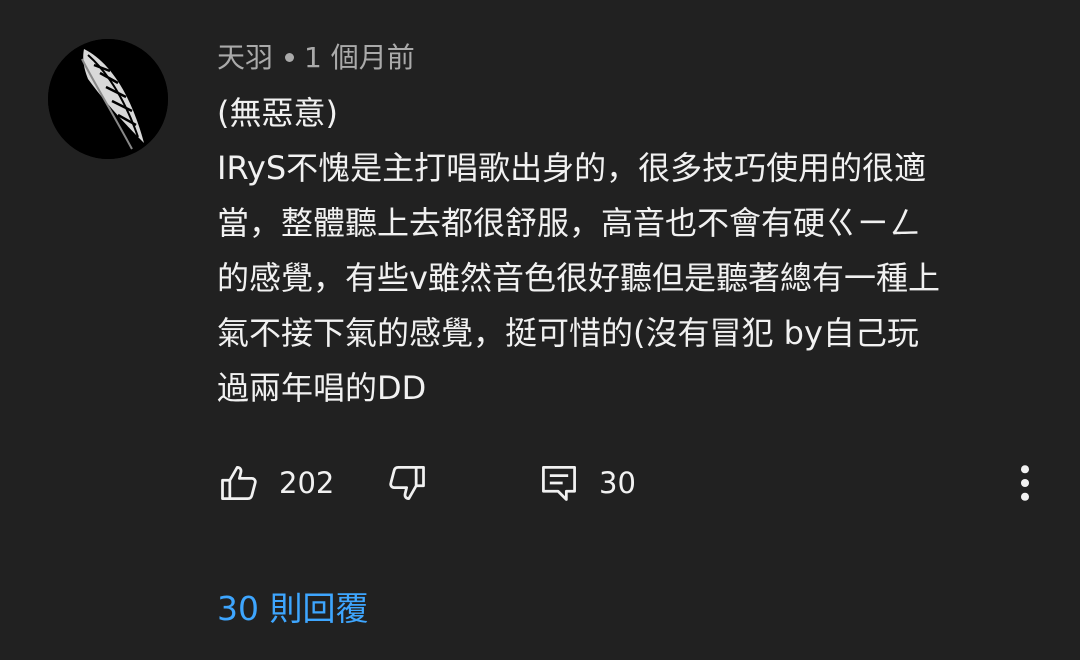 The width and height of the screenshot is (1080, 660). I want to click on reply-count: 30, so click(617, 483).